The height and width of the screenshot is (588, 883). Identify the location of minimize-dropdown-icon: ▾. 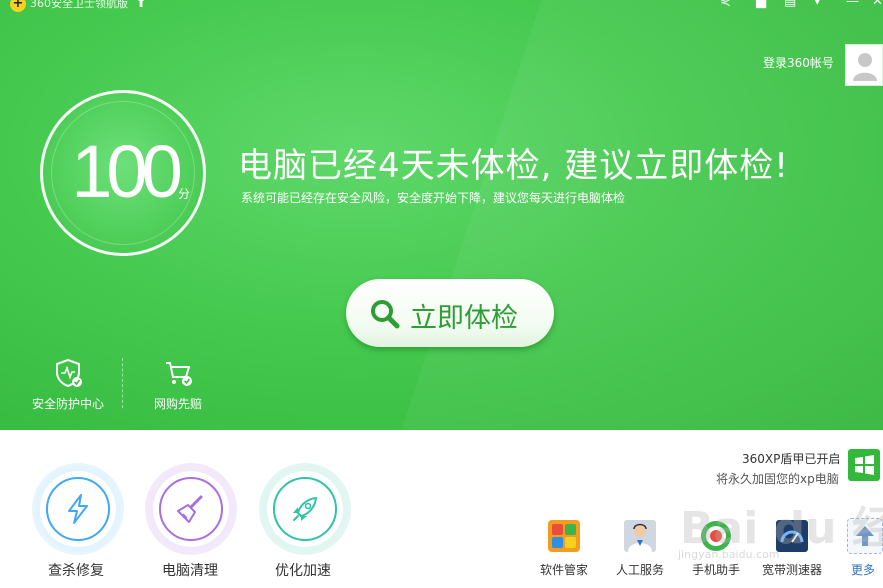
(817, 4).